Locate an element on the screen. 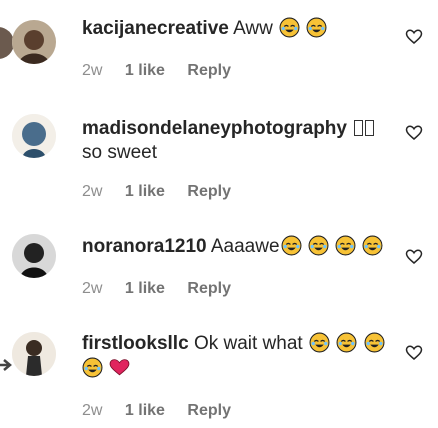 This screenshot has height=428, width=438. comment-text: so sweet is located at coordinates (119, 152).